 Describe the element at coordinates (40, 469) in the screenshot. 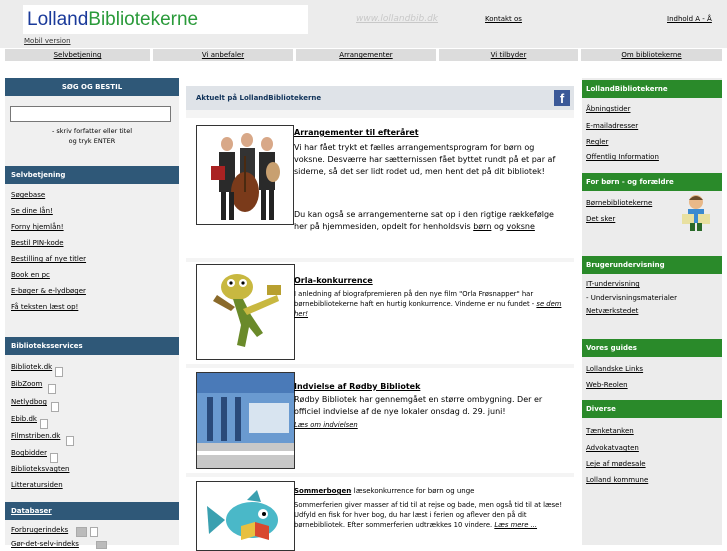

I see `library-service-item: Biblioteksvagten` at that location.